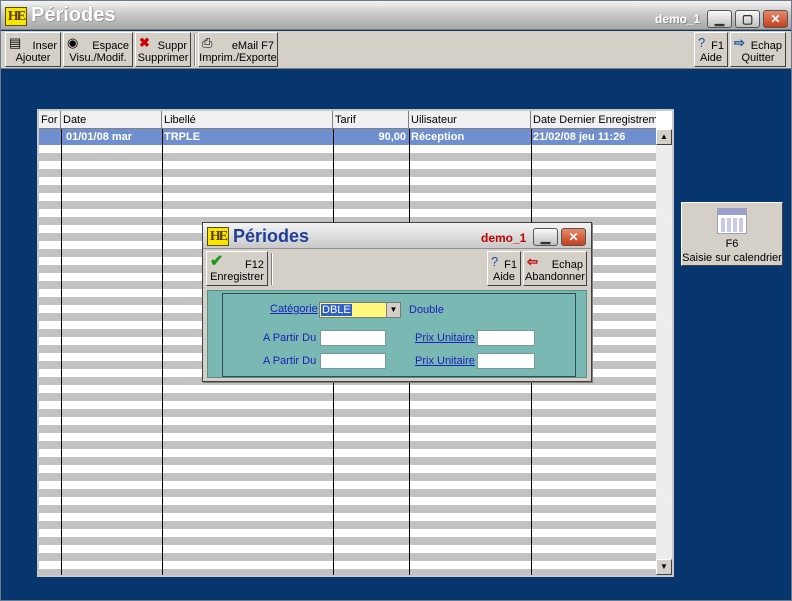  I want to click on cell-tarif: 90,00, so click(392, 137).